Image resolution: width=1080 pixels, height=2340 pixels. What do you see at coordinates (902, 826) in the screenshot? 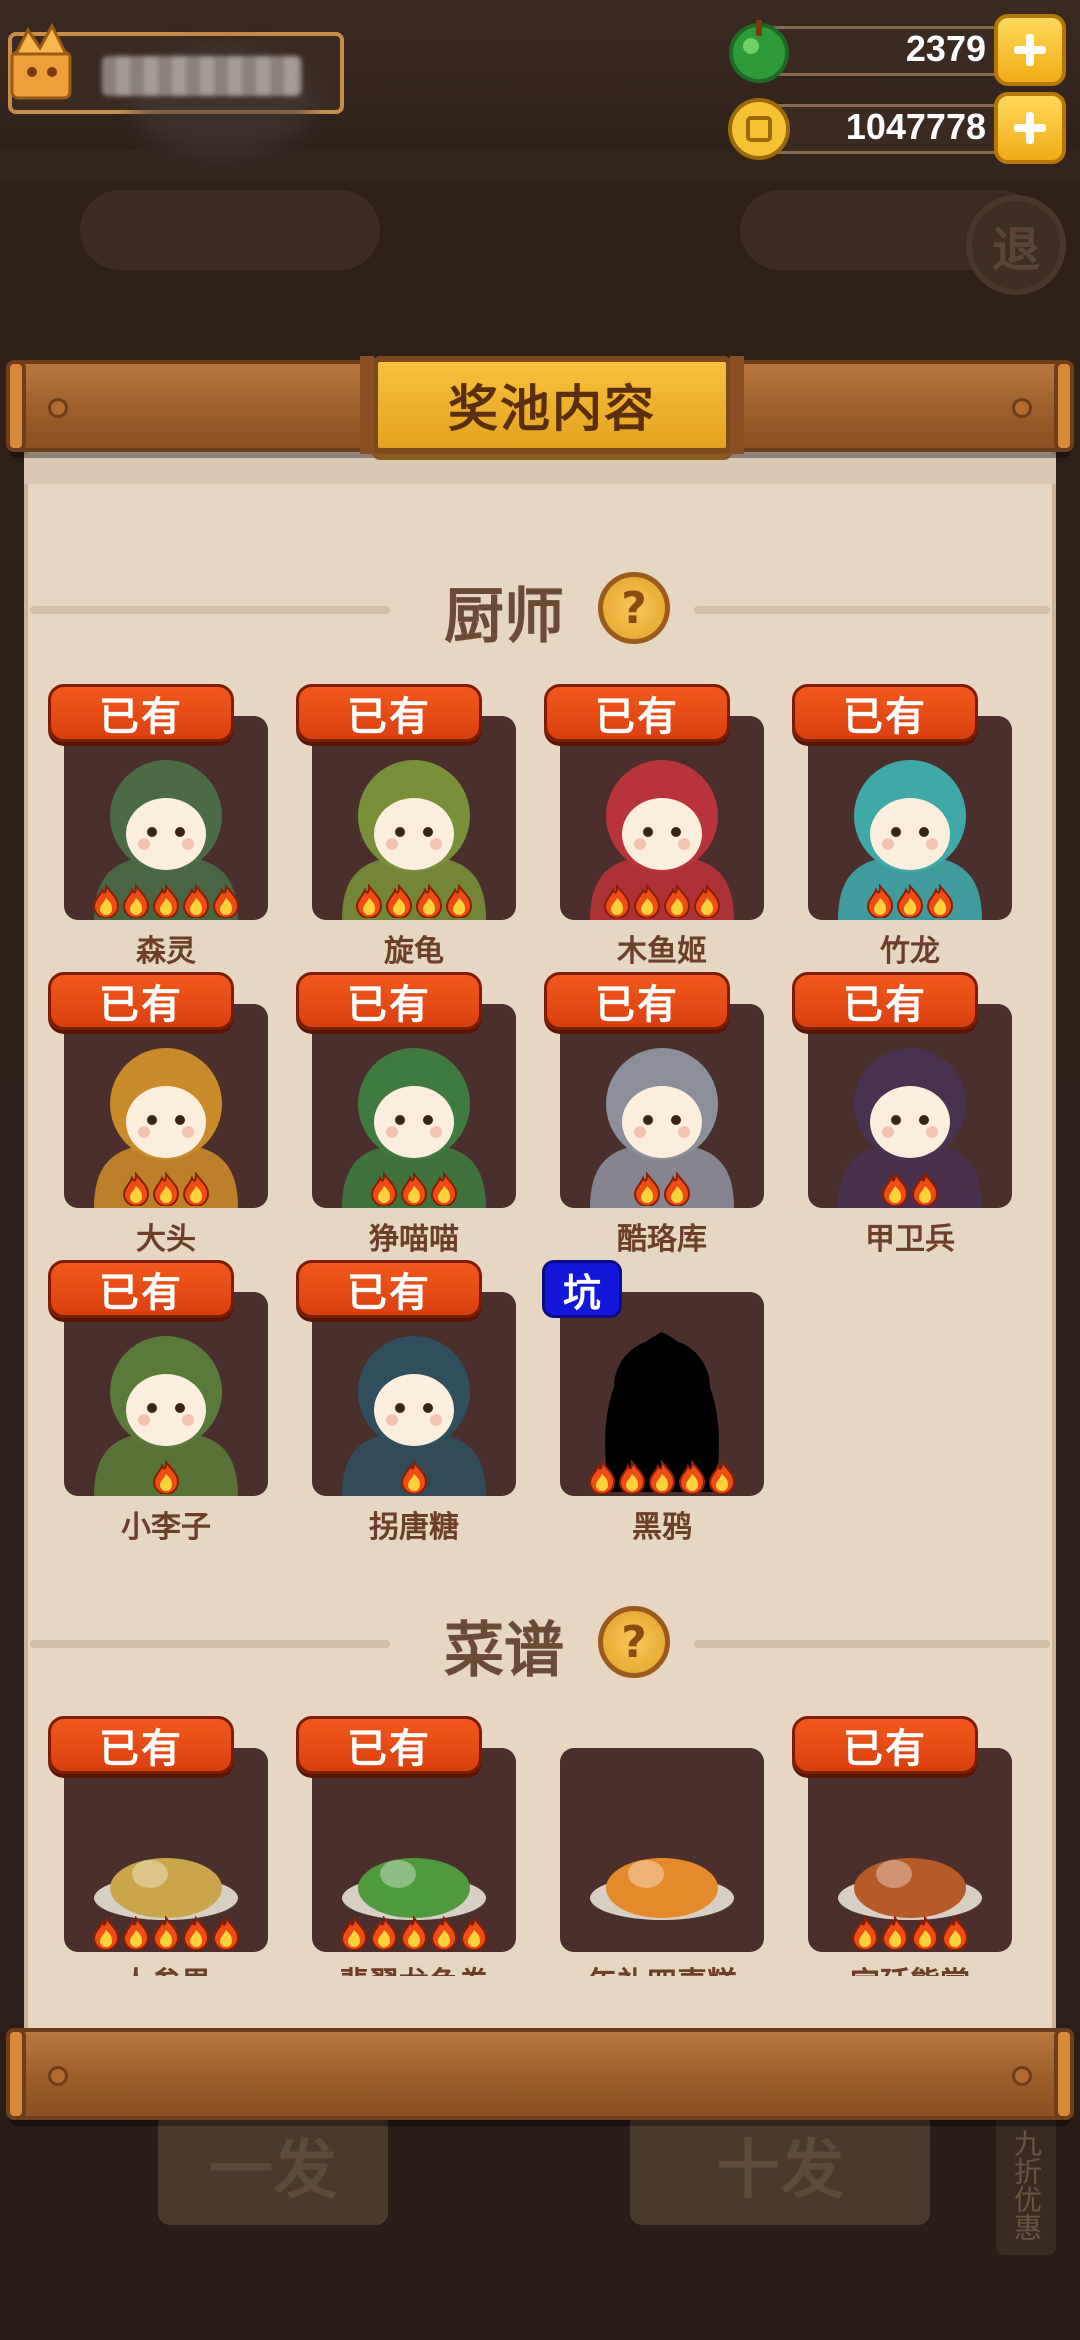
I see `chef-card: 已有竹龙` at bounding box center [902, 826].